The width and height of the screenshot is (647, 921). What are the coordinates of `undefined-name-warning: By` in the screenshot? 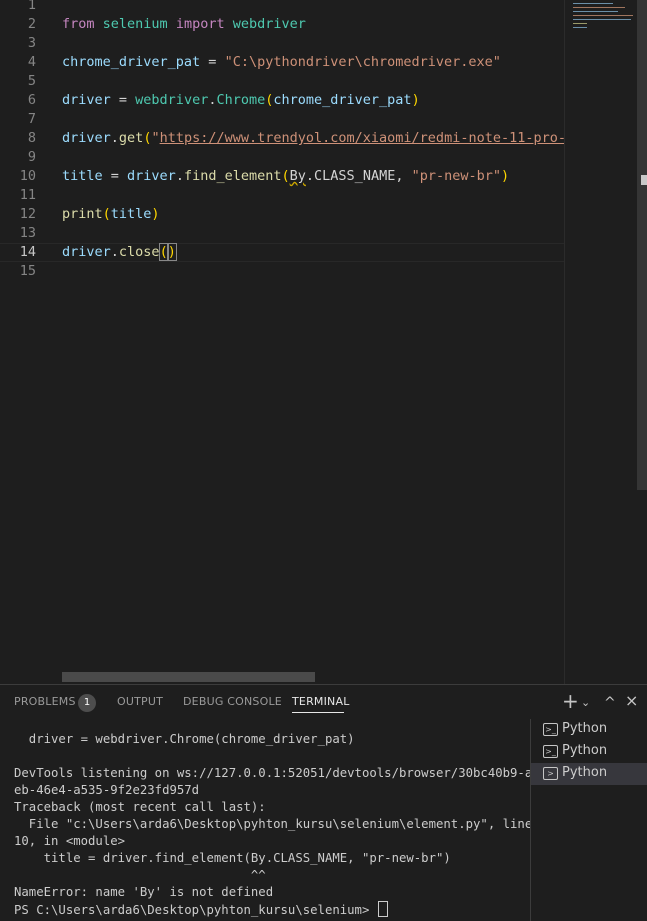 It's located at (298, 176).